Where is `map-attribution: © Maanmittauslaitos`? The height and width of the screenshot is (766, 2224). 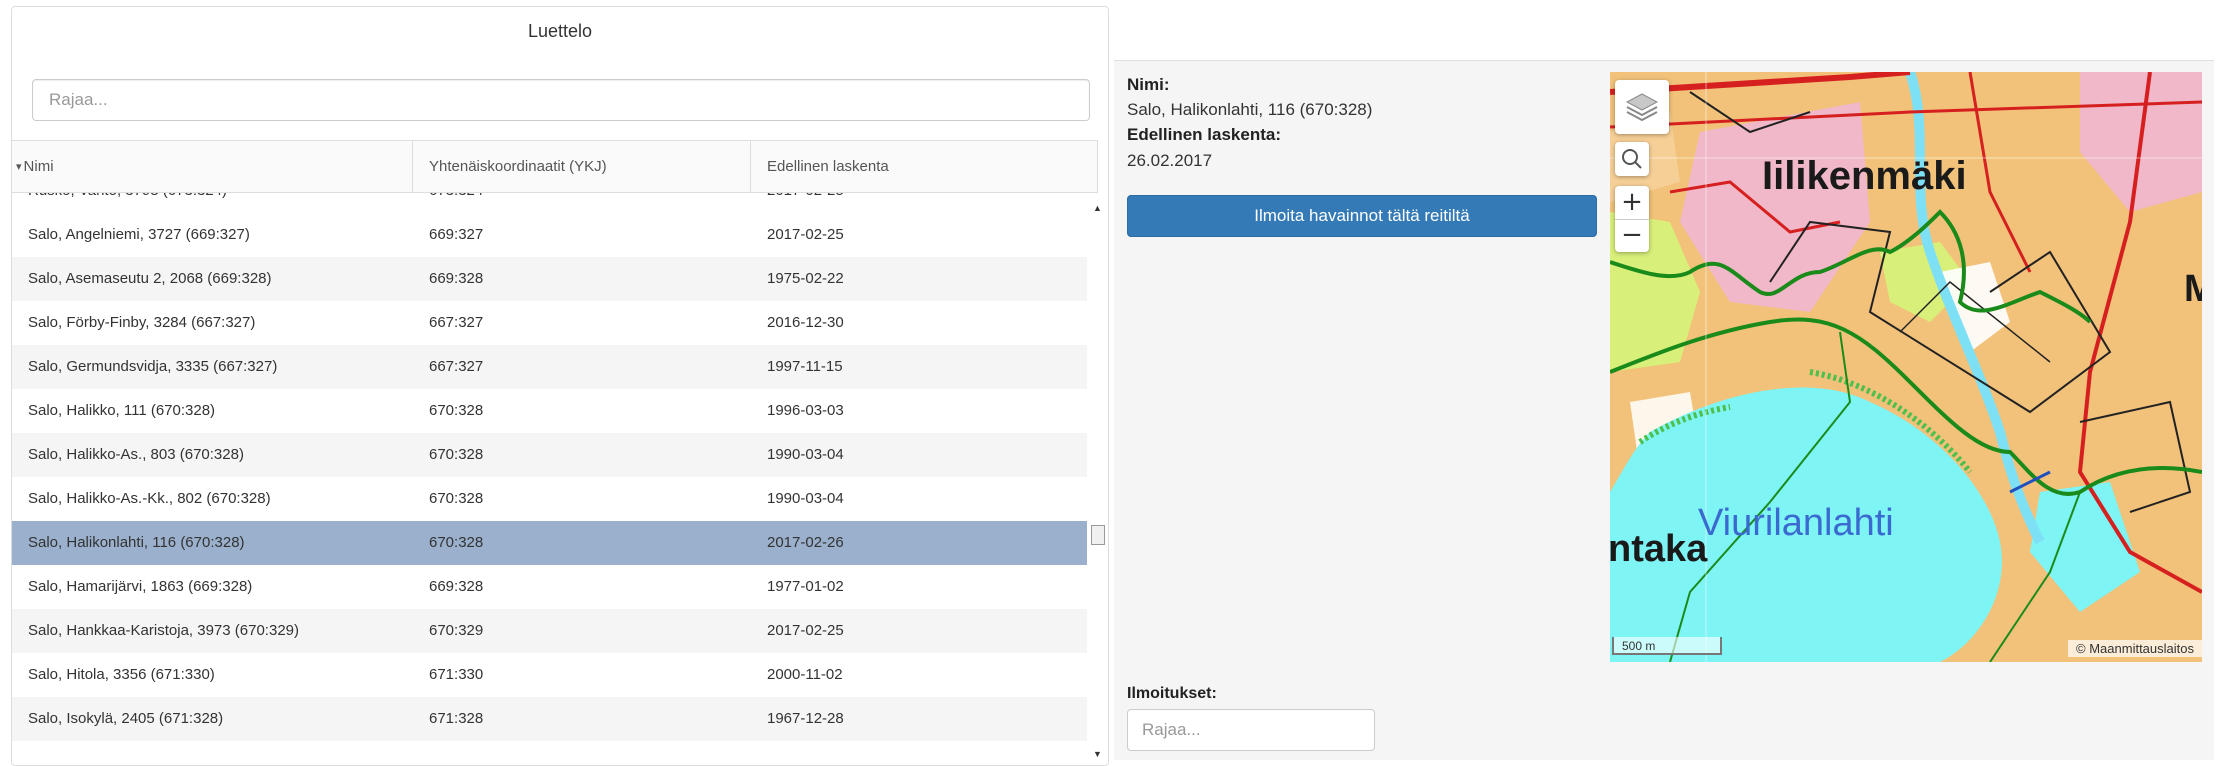 map-attribution: © Maanmittauslaitos is located at coordinates (2135, 648).